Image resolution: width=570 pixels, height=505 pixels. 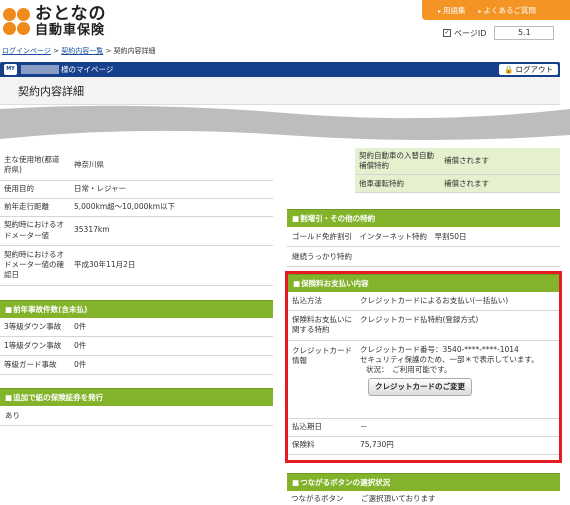 What do you see at coordinates (26, 51) in the screenshot?
I see `breadcrumb-login: ログインページ` at bounding box center [26, 51].